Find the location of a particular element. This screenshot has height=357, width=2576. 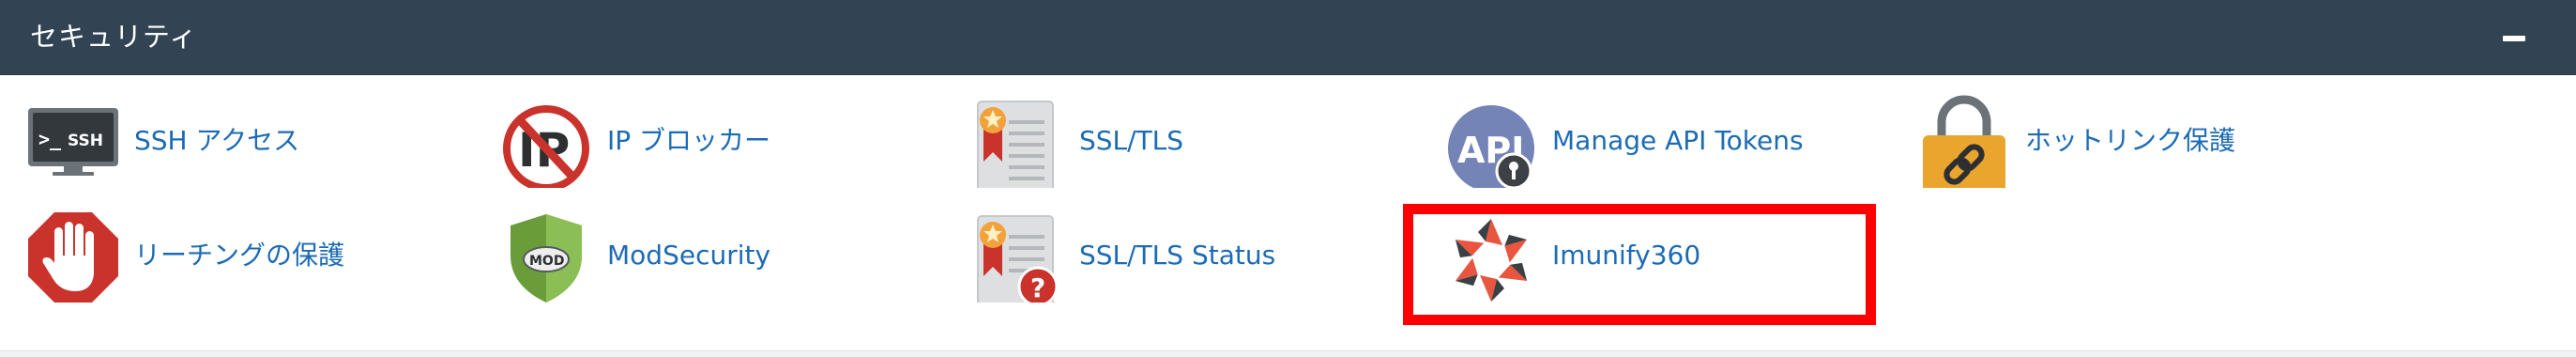

mod-shield-icon: MOD is located at coordinates (546, 256).